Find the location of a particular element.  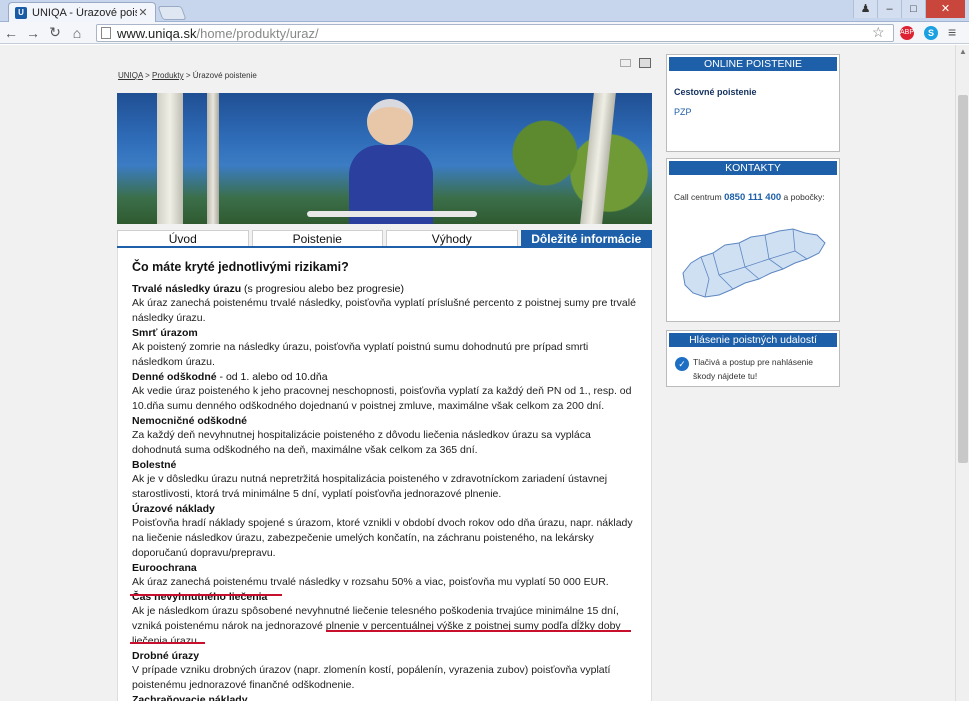

banner-handlebar is located at coordinates (392, 214).